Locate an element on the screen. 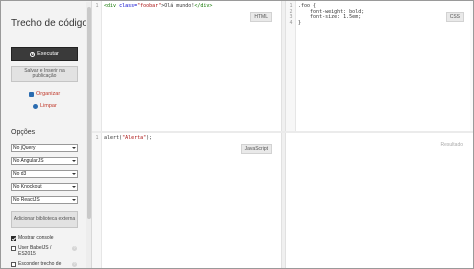  organize-link: Organizar is located at coordinates (44, 94).